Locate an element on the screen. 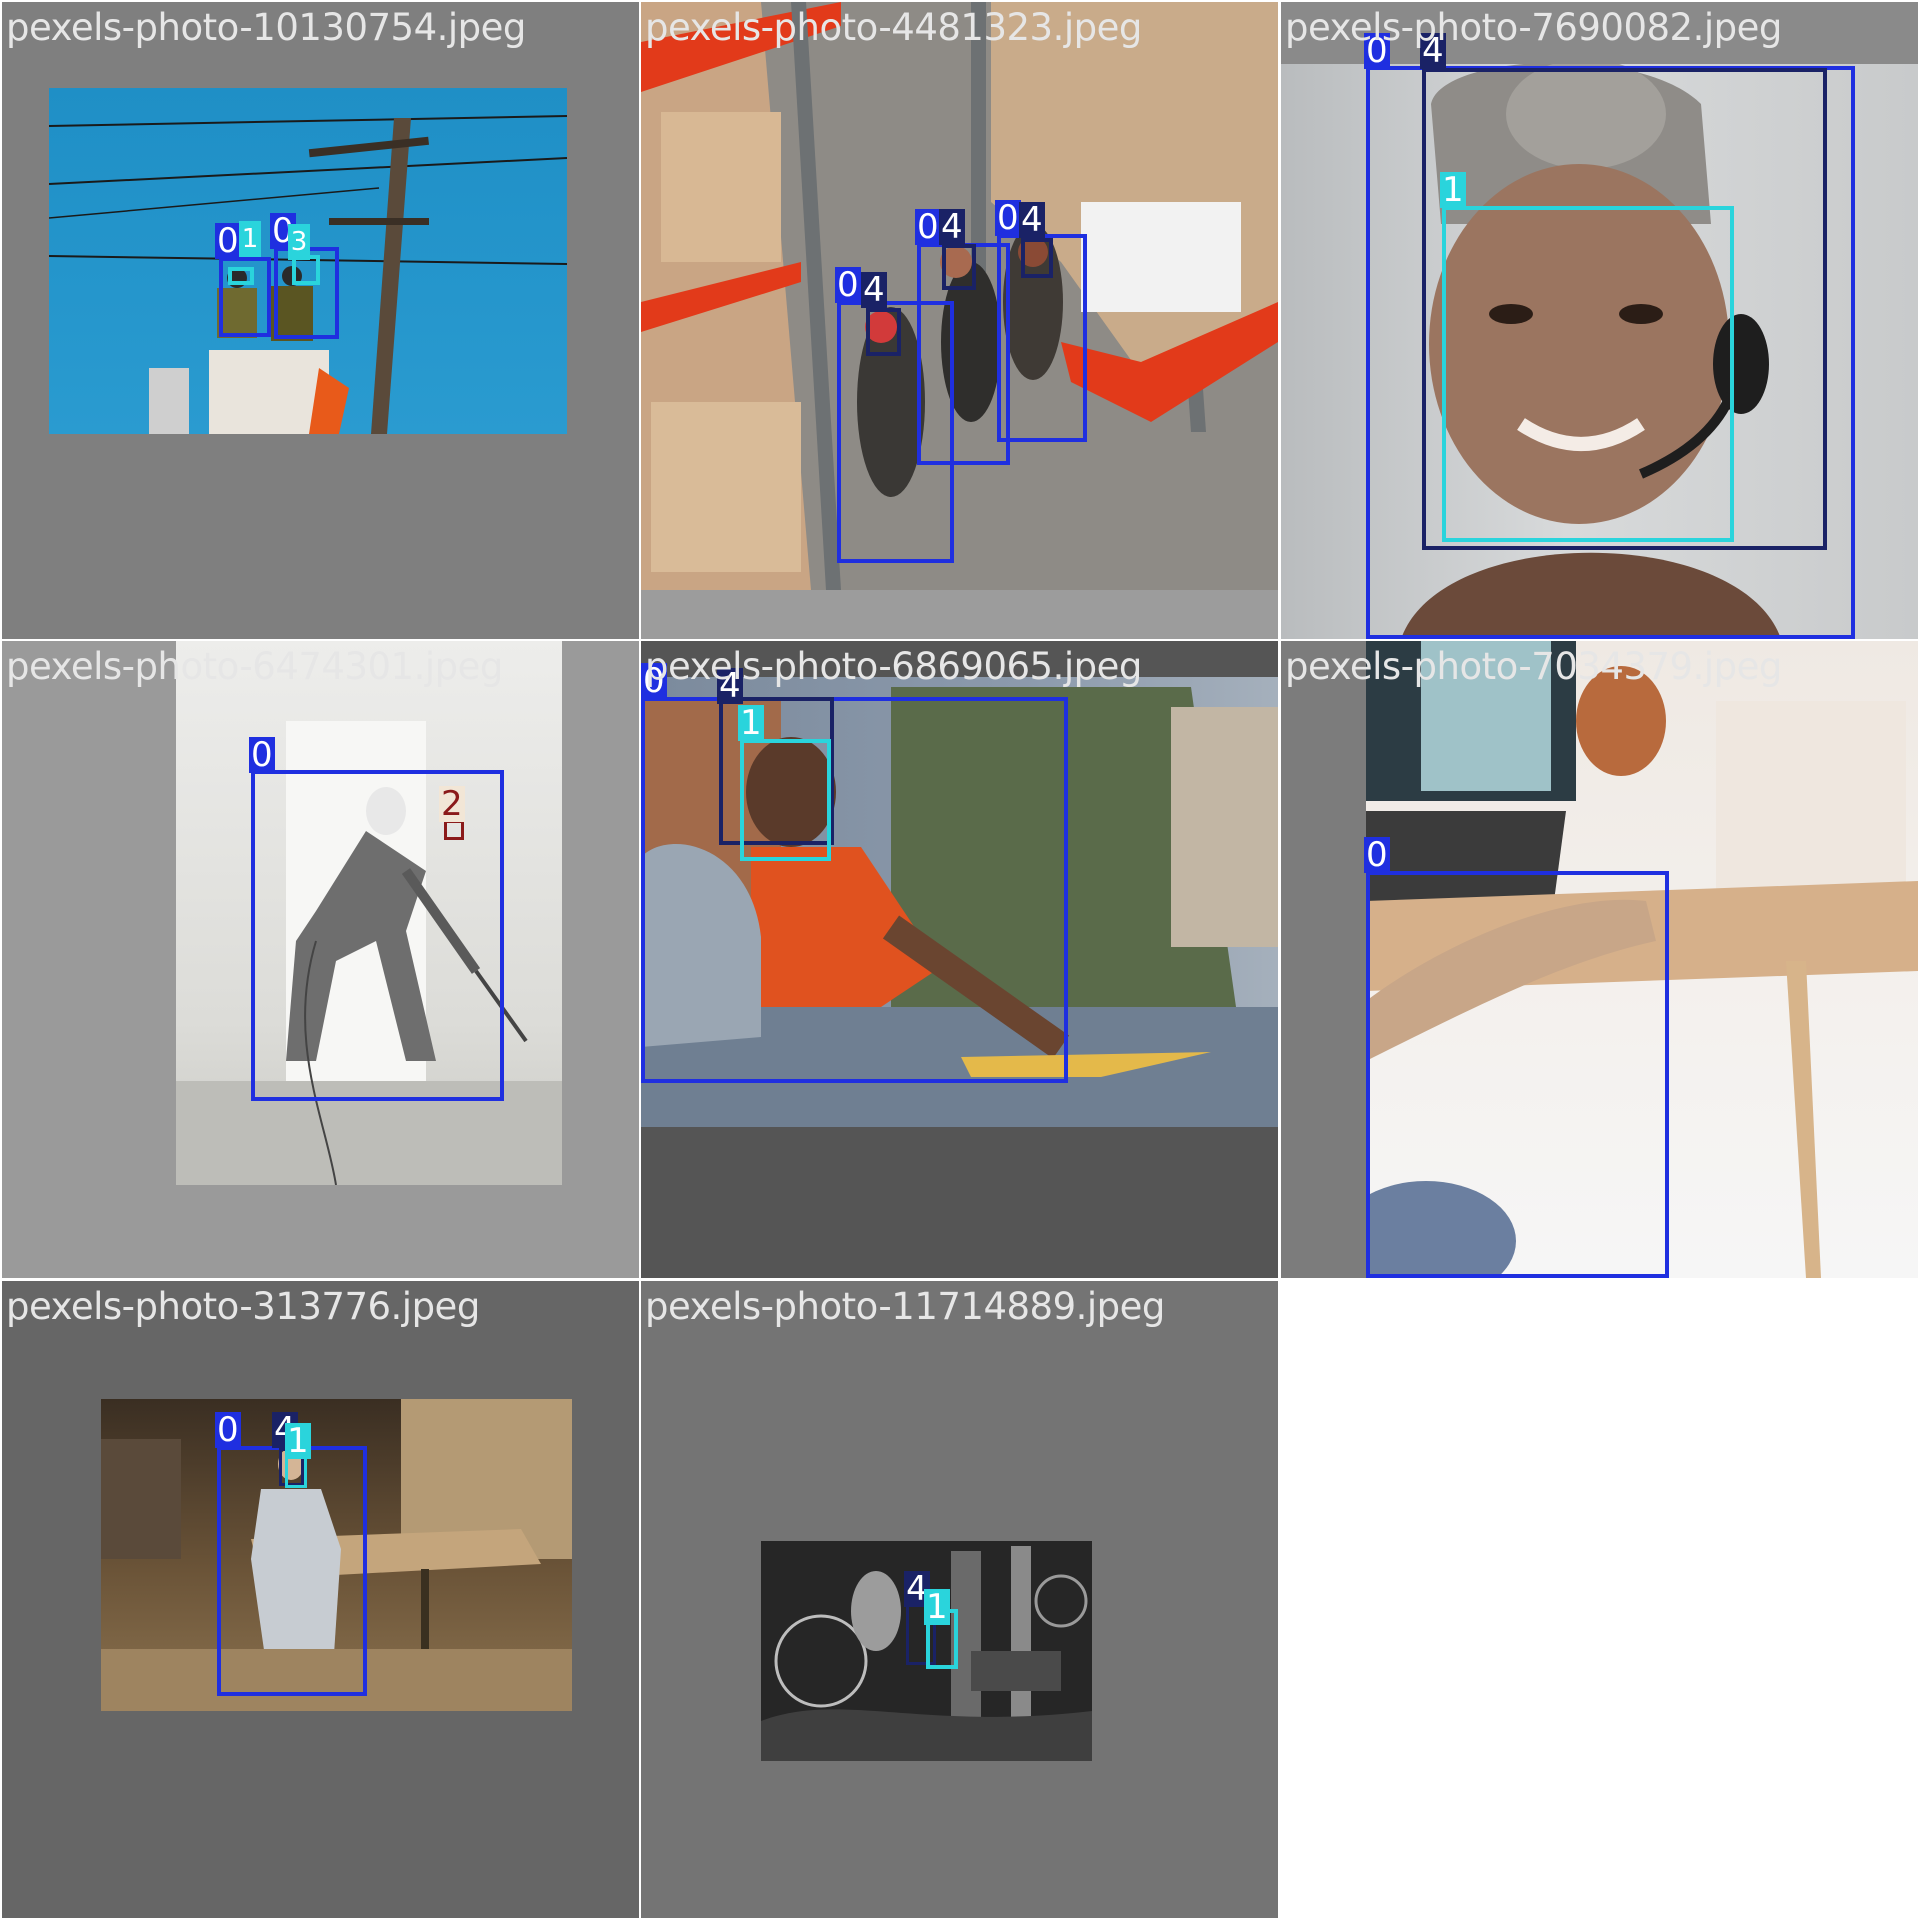 The height and width of the screenshot is (1920, 1920). tile-filename: pexels-photo-313776.jpeg is located at coordinates (243, 1306).